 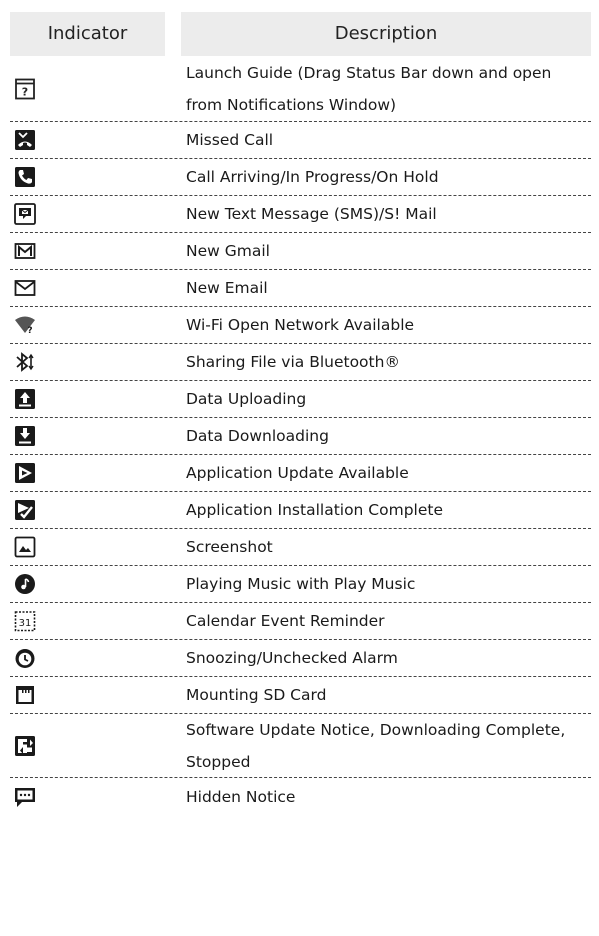 I want to click on row-description: Missed Call, so click(x=230, y=140).